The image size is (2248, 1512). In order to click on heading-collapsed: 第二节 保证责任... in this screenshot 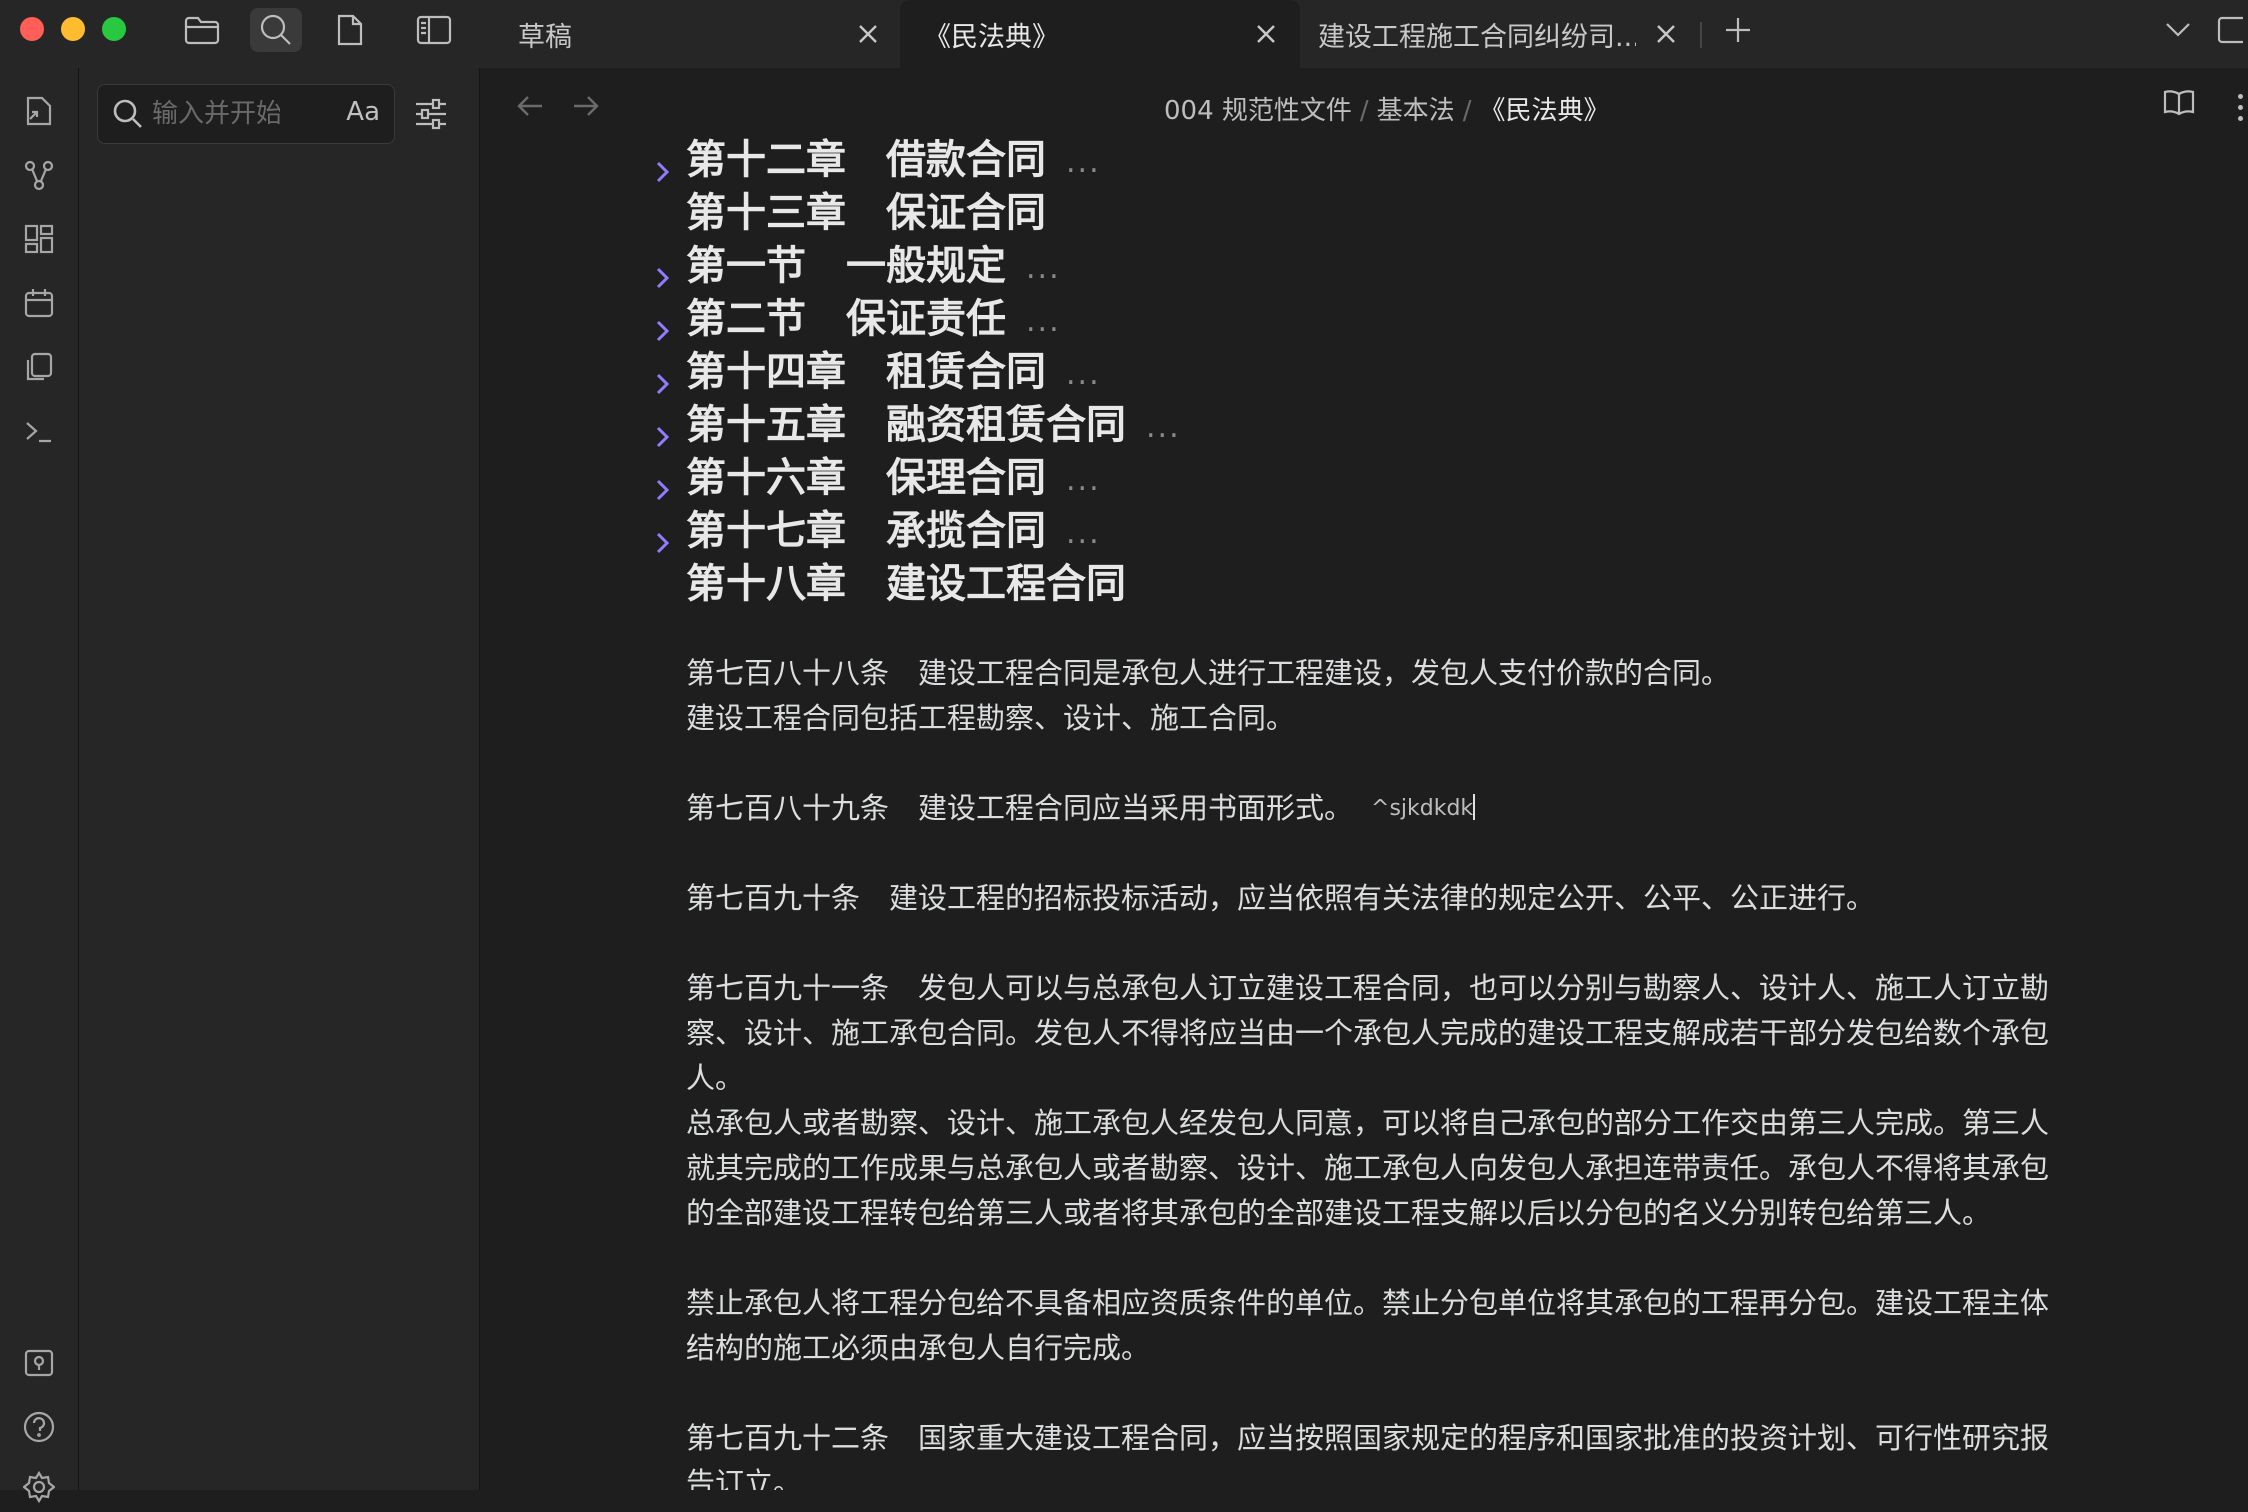, I will do `click(1366, 319)`.